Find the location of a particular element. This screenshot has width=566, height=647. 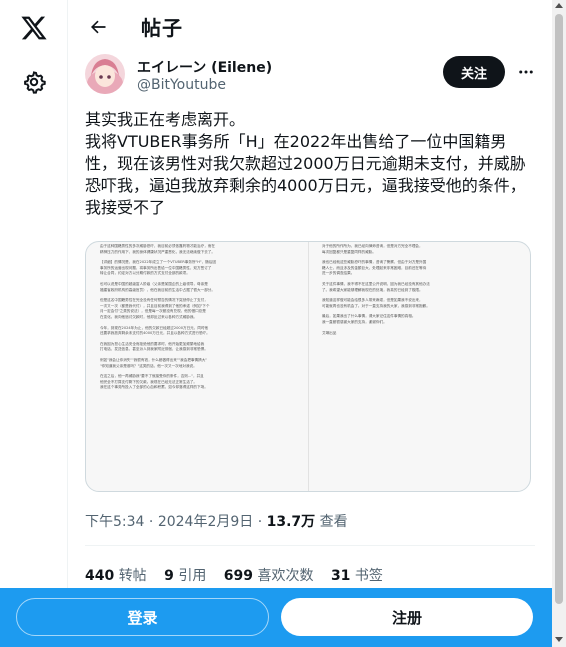

author-row: エイレーン (Eilene) @BitYoutube 关注 is located at coordinates (310, 78).